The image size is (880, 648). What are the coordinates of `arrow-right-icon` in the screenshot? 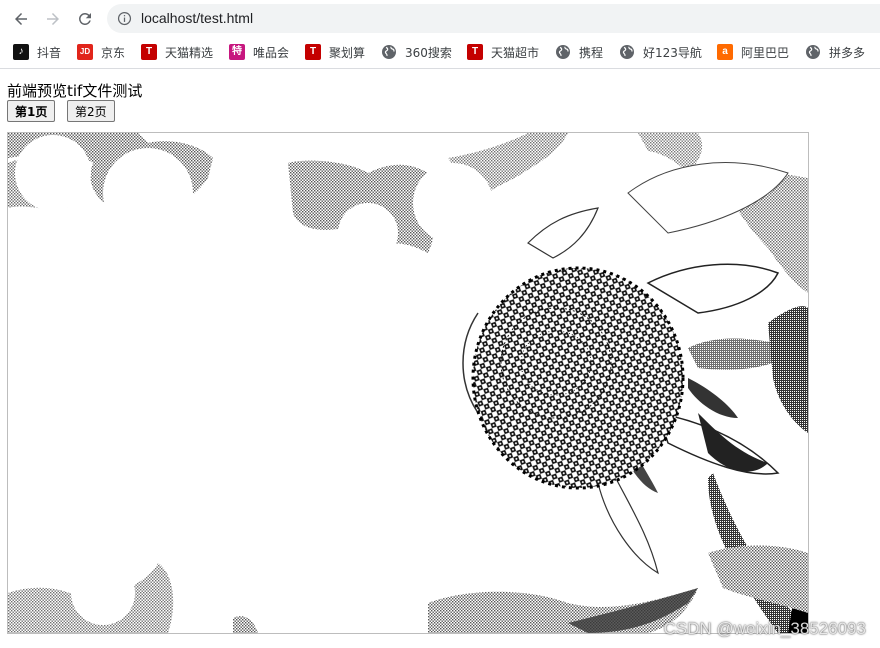 It's located at (53, 19).